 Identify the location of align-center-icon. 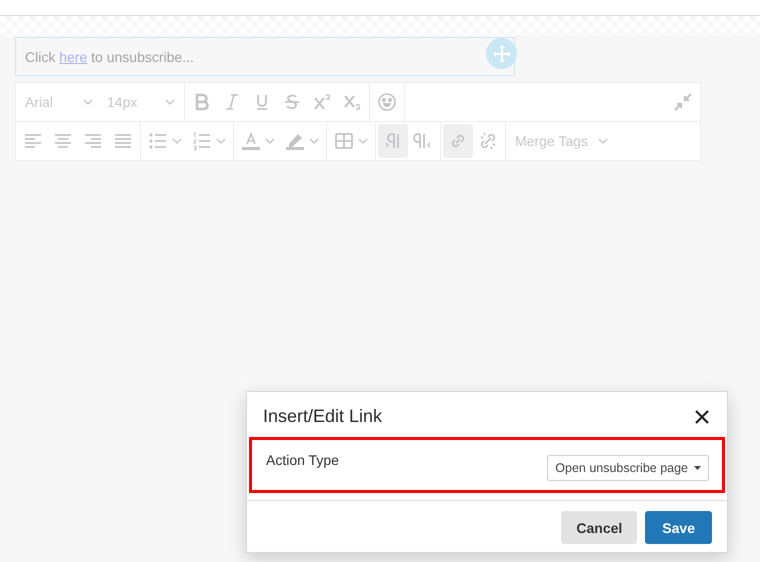
(63, 141).